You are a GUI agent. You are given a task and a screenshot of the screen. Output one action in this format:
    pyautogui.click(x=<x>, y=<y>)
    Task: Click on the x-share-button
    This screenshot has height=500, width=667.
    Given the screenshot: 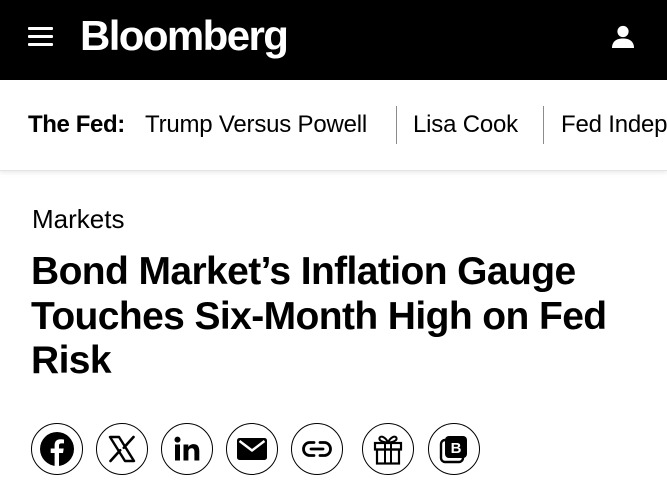 What is the action you would take?
    pyautogui.click(x=122, y=449)
    